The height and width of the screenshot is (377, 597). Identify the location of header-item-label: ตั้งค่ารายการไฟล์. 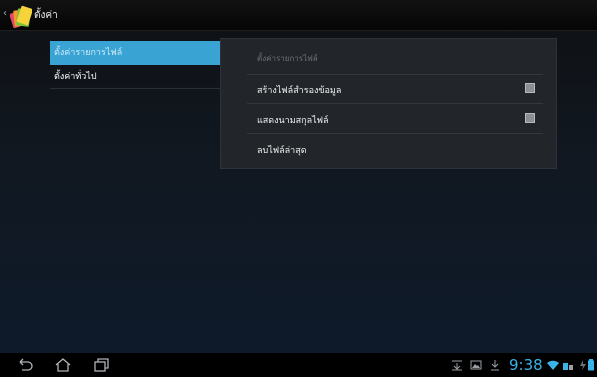
(88, 53).